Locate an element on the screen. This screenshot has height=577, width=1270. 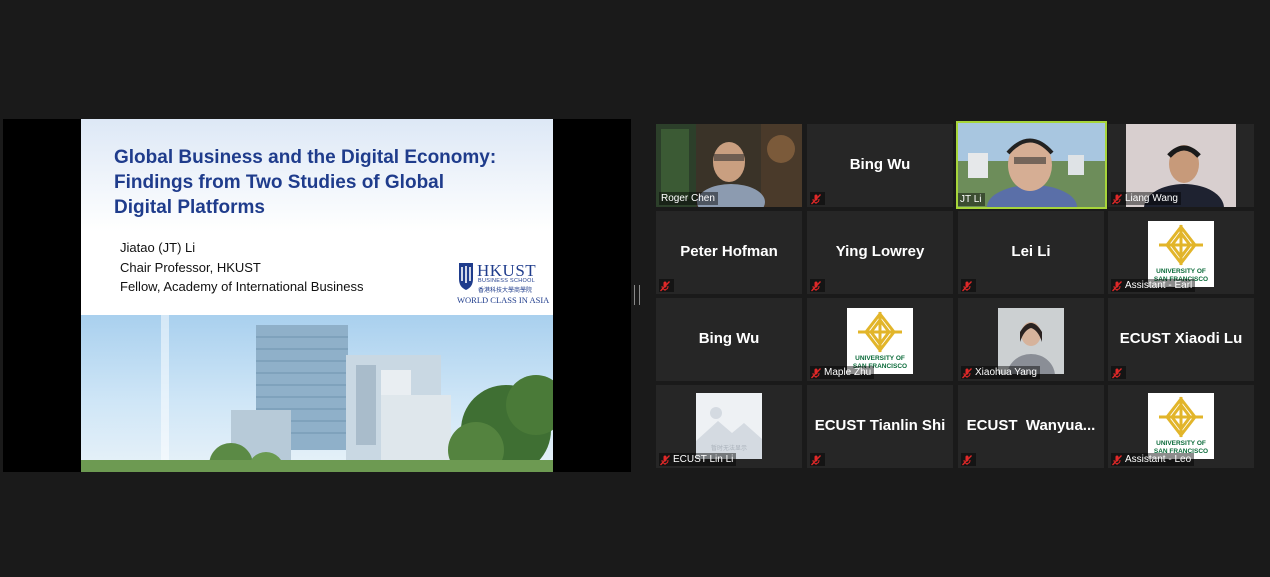
participant-display-name: ECUST Xiaodi Lu is located at coordinates (1181, 338).